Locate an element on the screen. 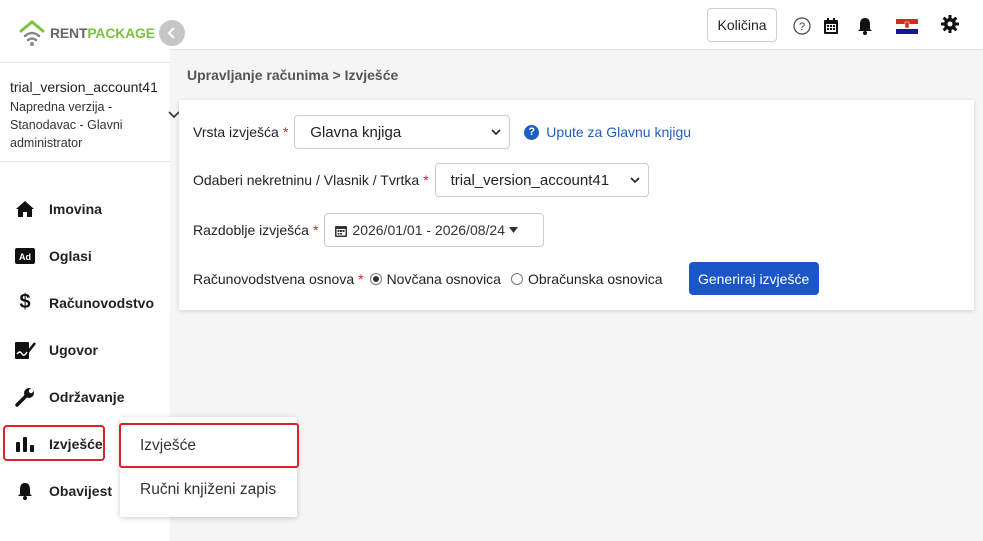 This screenshot has height=541, width=983. chevron-left-icon is located at coordinates (171, 33).